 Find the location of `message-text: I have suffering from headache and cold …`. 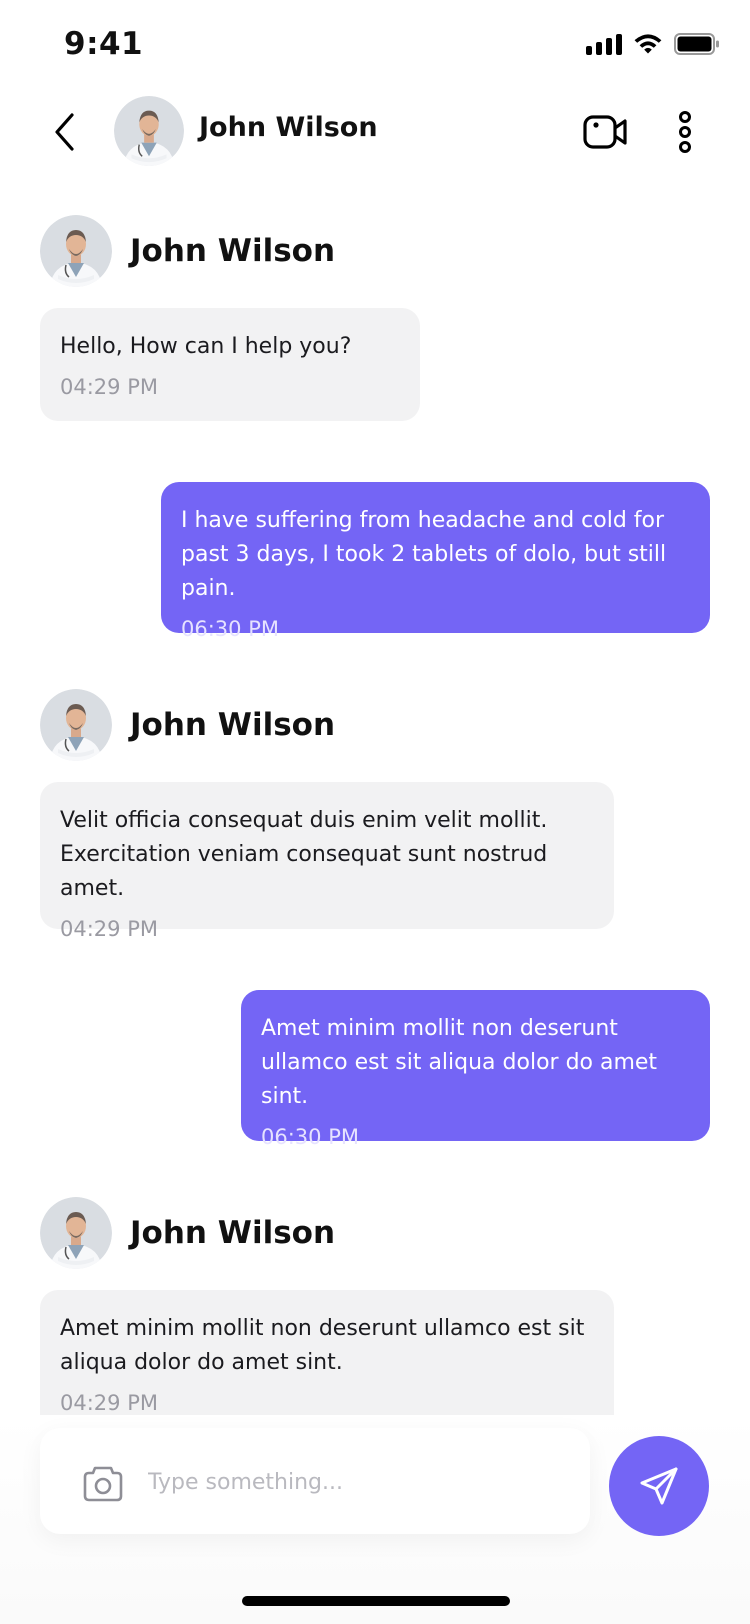

message-text: I have suffering from headache and cold … is located at coordinates (424, 554).